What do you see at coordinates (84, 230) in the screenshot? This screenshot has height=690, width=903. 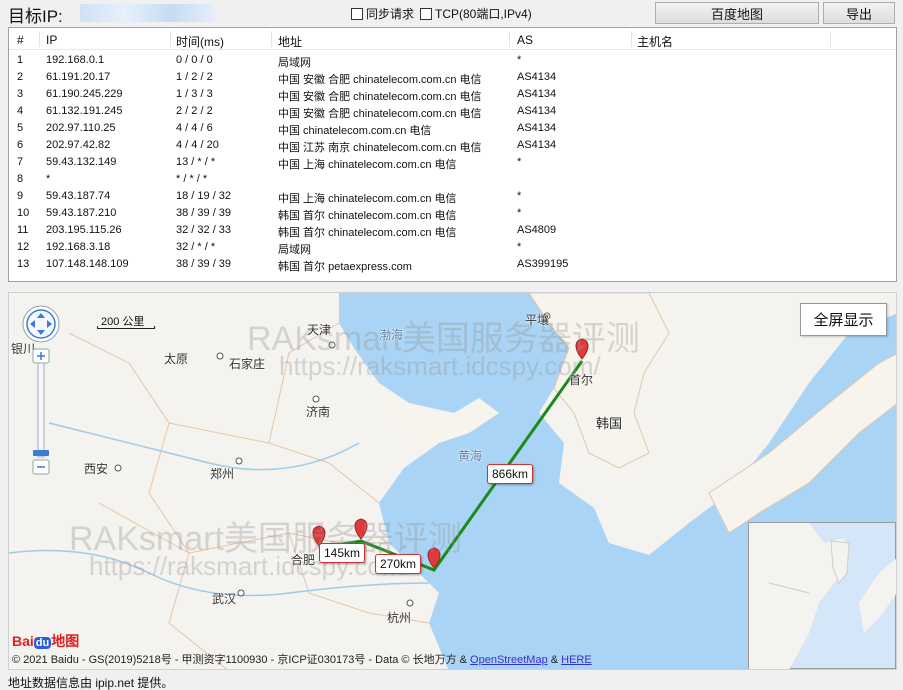 I see `cell-ip: 203.195.115.26` at bounding box center [84, 230].